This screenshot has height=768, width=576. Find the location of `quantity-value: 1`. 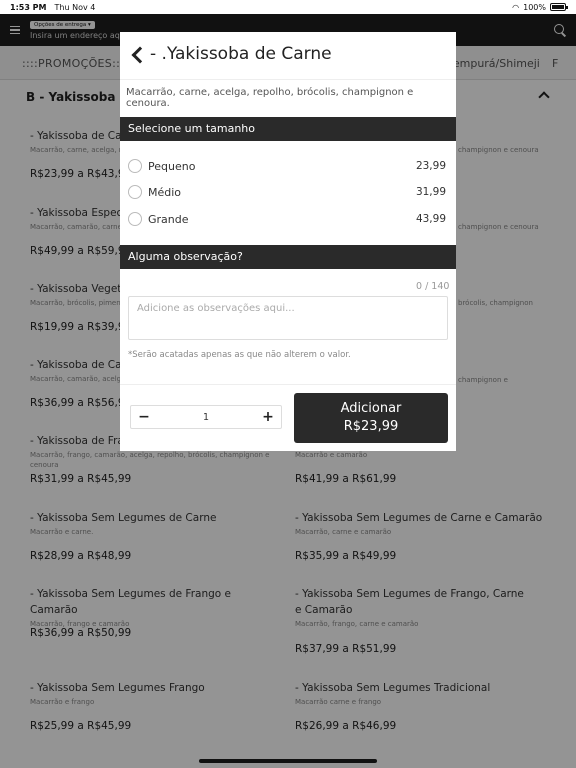

quantity-value: 1 is located at coordinates (206, 417).